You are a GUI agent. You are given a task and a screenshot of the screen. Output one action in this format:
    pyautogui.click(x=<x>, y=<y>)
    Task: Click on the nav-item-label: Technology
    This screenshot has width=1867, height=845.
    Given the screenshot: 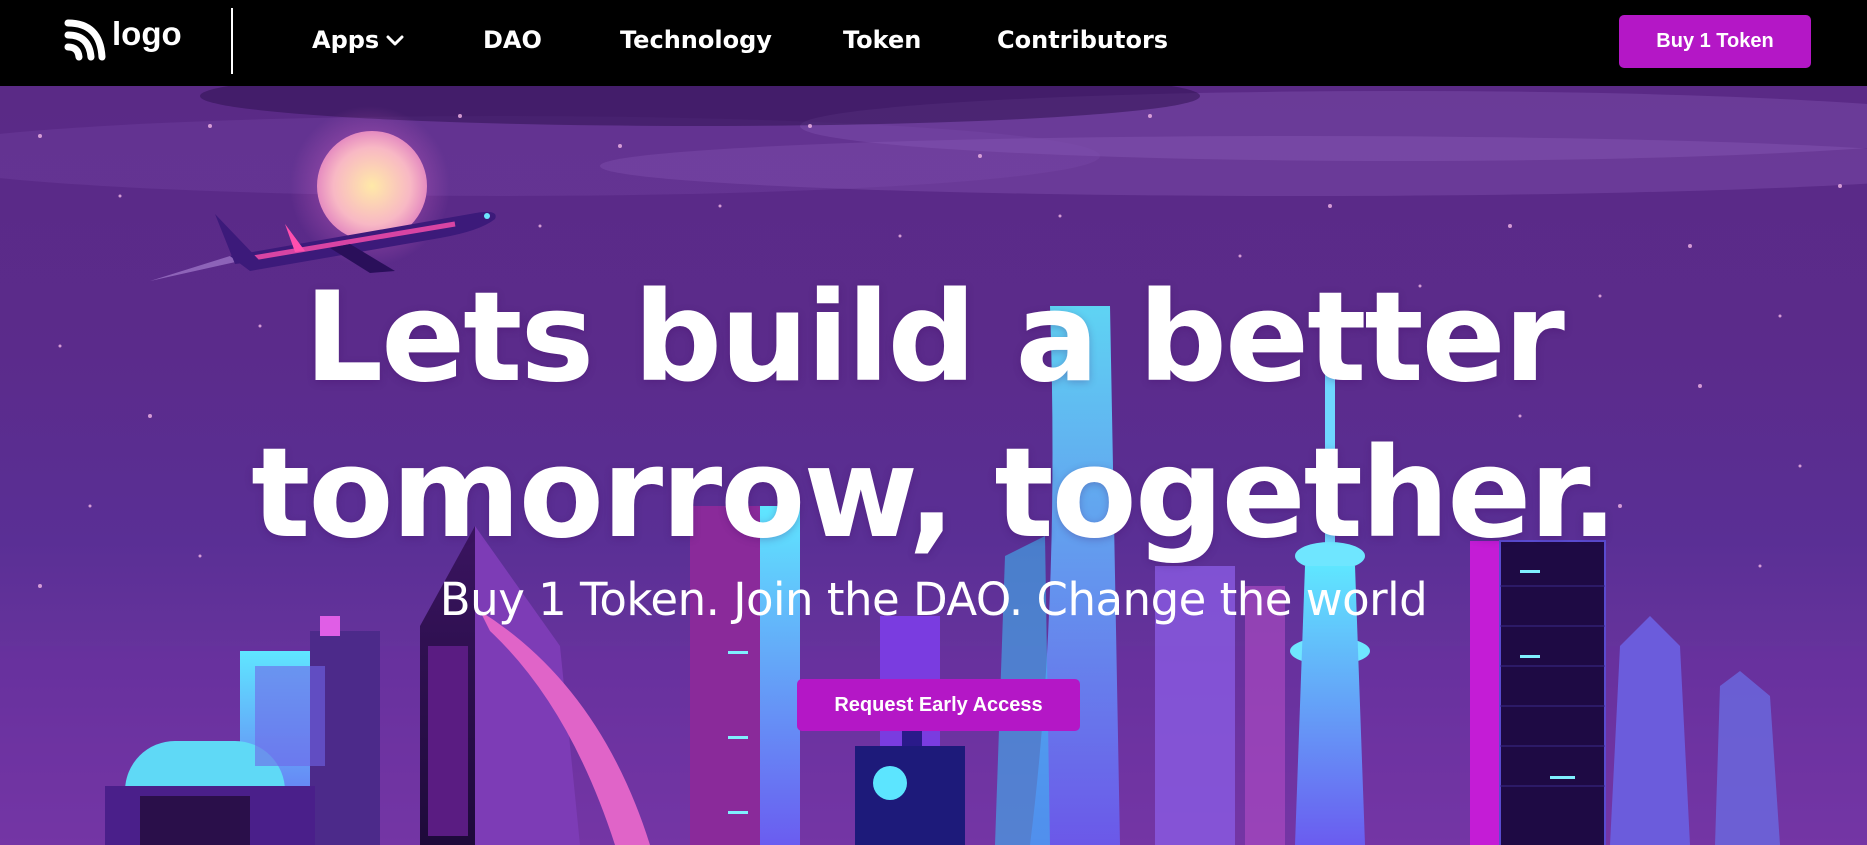 What is the action you would take?
    pyautogui.click(x=696, y=40)
    